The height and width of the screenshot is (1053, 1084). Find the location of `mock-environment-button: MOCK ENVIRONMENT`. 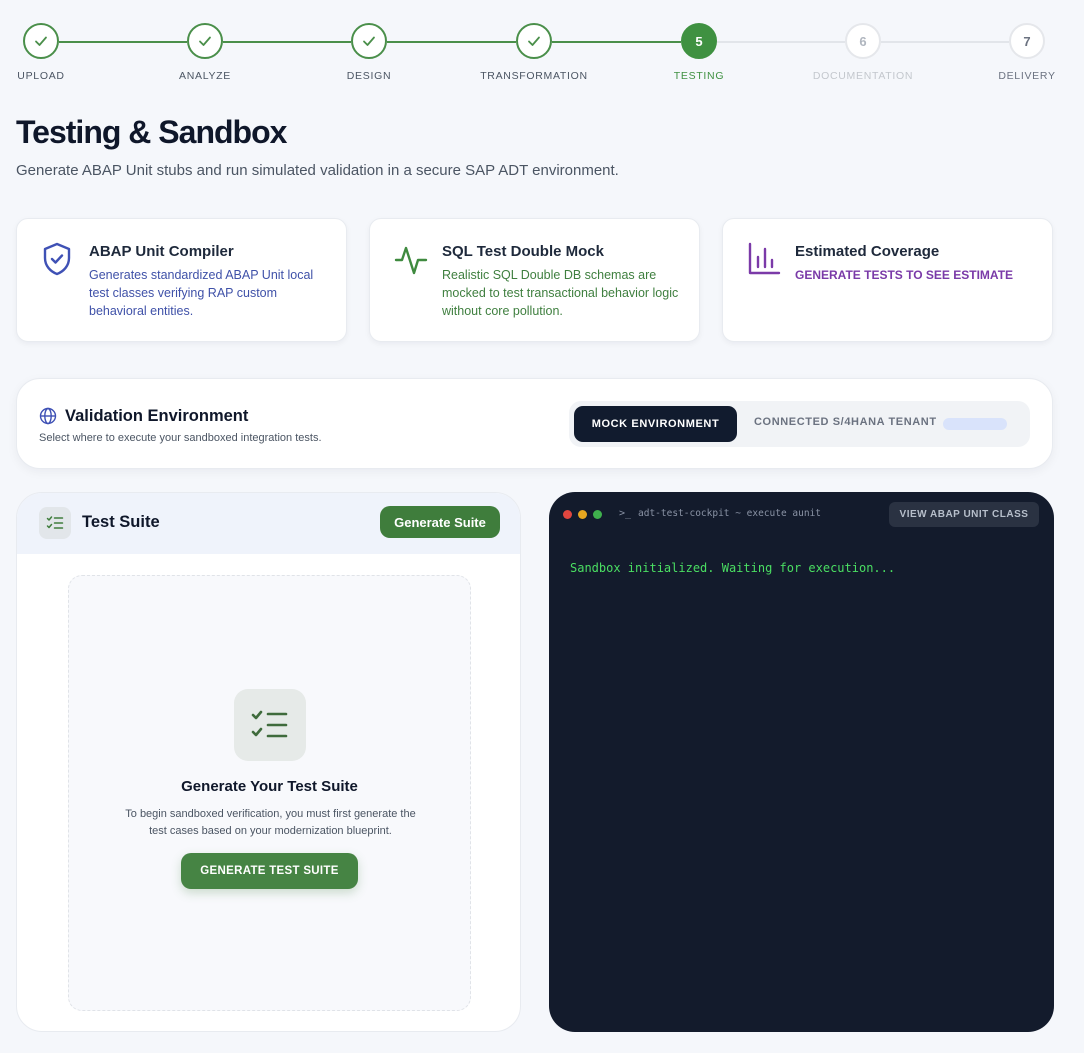

mock-environment-button: MOCK ENVIRONMENT is located at coordinates (655, 424).